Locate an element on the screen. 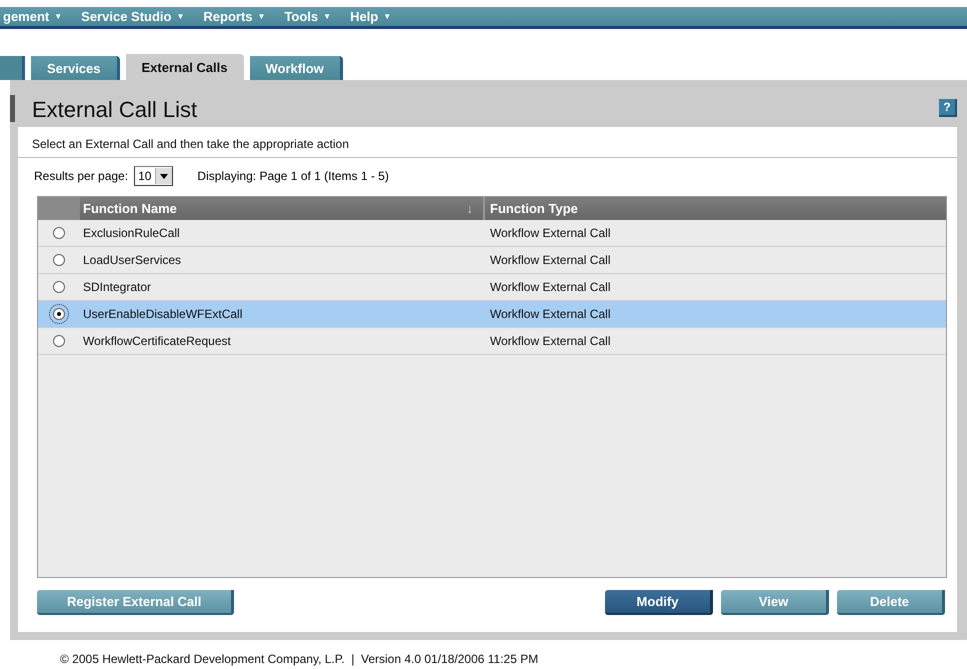  table-cell-text: WorkflowCertificateRequest is located at coordinates (157, 341).